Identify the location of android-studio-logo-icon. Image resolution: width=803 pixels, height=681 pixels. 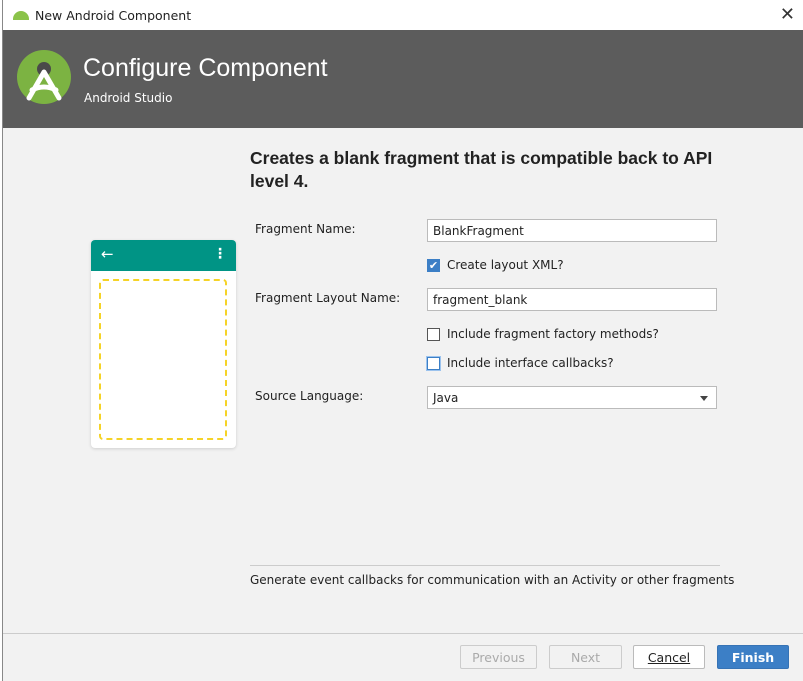
(44, 77).